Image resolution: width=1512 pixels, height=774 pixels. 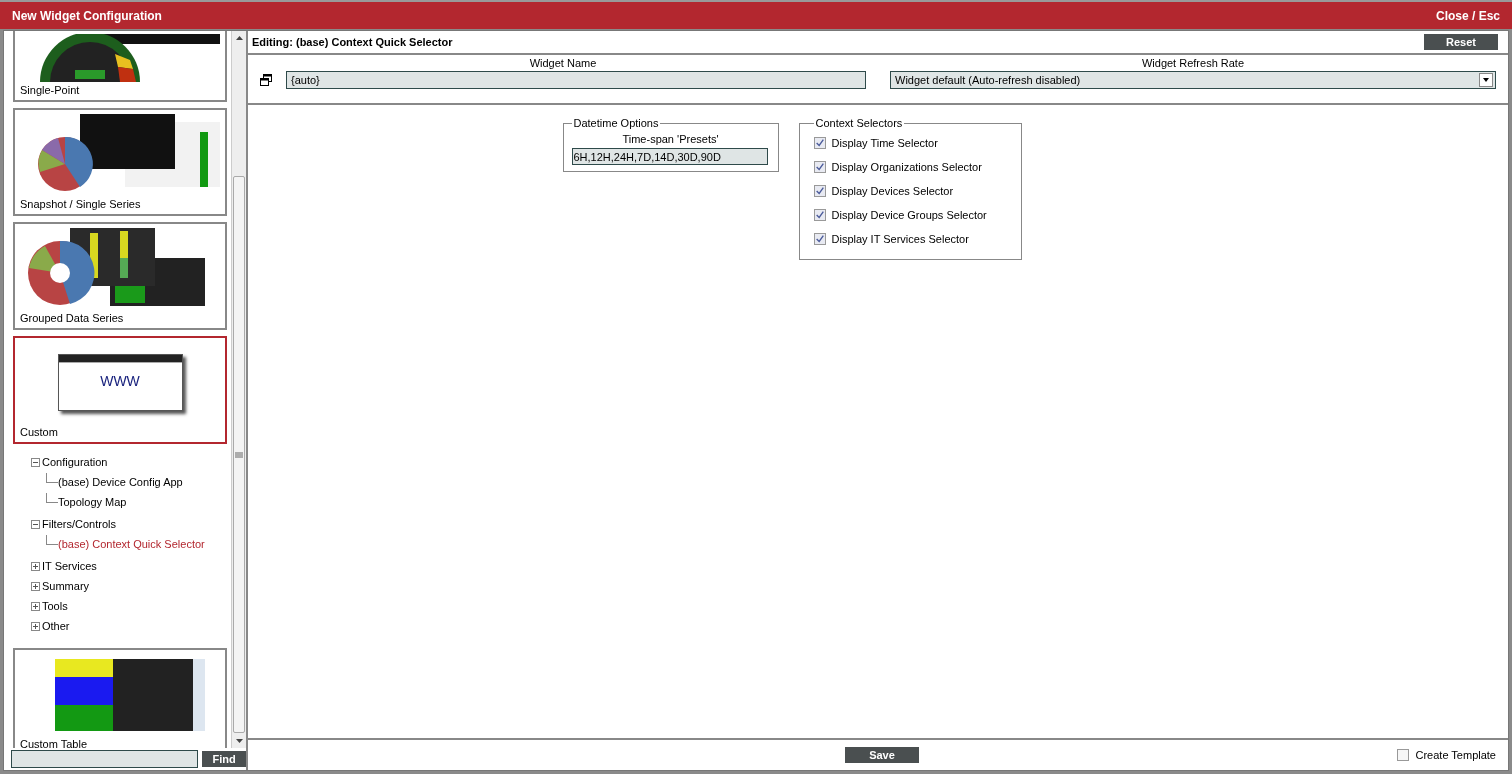 I want to click on checkbox-label: Display Organizations Selector, so click(x=906, y=167).